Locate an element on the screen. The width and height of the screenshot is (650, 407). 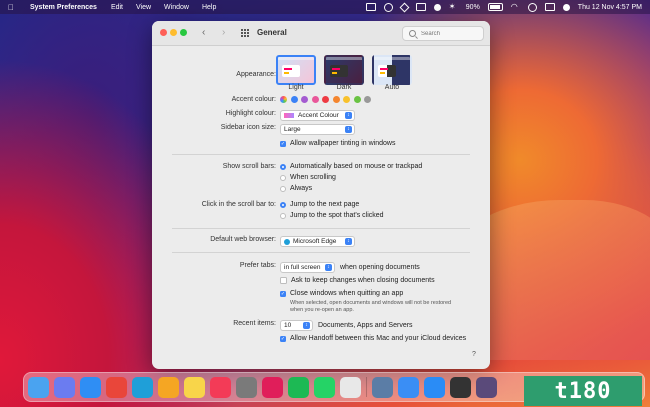
close-windows-checkbox: ✓ is located at coordinates (283, 293).